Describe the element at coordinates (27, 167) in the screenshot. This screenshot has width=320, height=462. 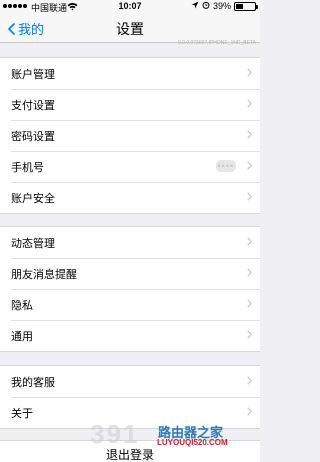
I see `settings-item-label: 手机号` at that location.